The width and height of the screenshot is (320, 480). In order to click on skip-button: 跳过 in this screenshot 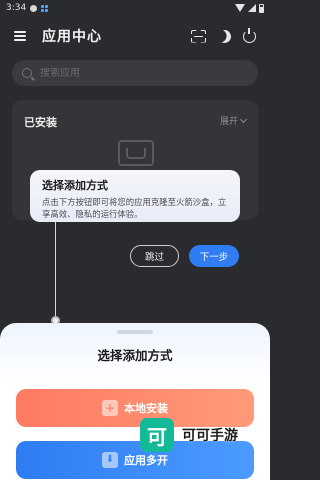, I will do `click(154, 256)`.